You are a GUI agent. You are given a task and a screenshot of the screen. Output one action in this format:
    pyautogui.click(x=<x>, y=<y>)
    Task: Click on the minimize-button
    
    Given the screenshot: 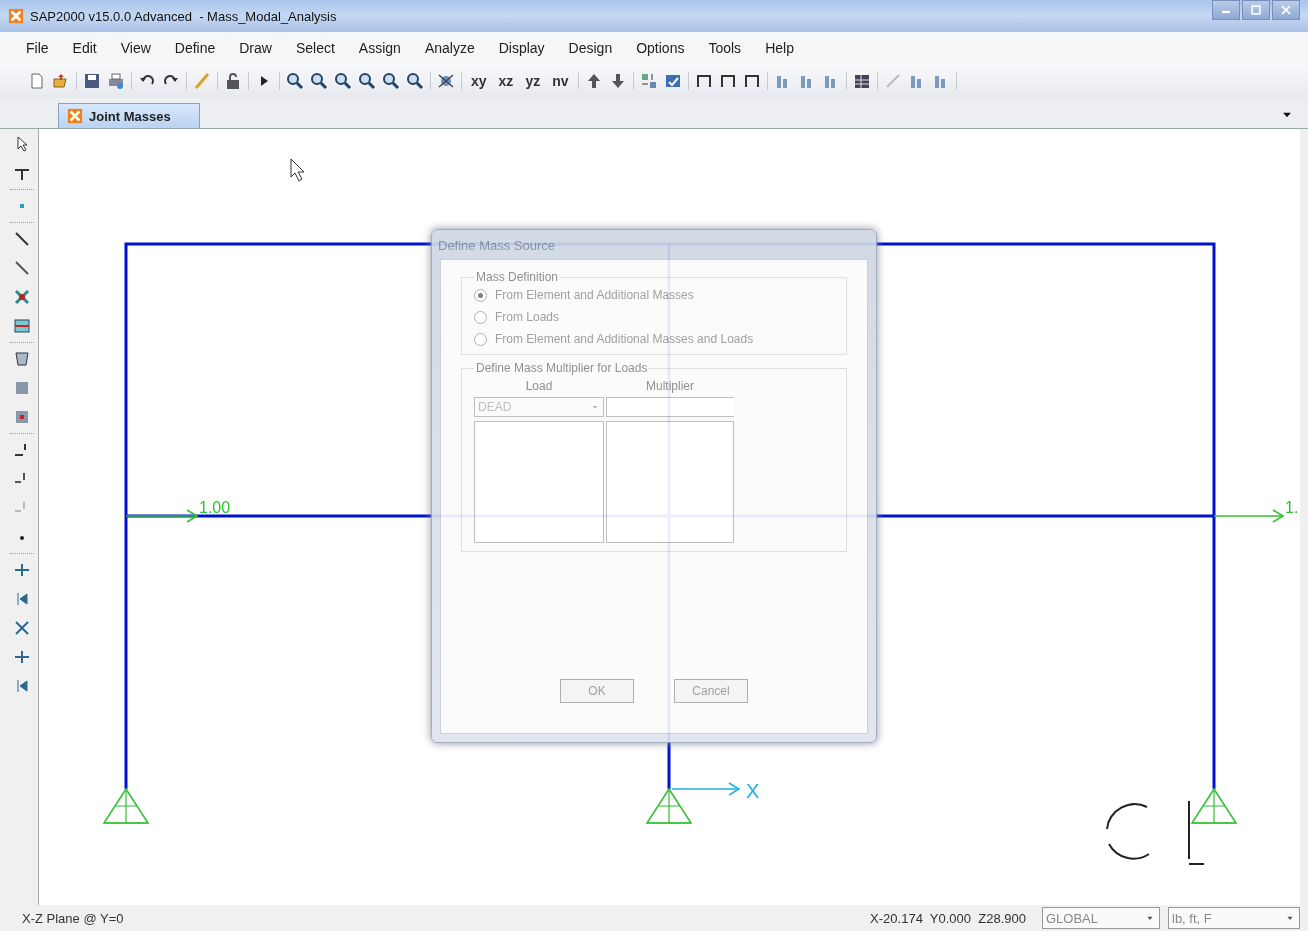 What is the action you would take?
    pyautogui.click(x=1226, y=10)
    